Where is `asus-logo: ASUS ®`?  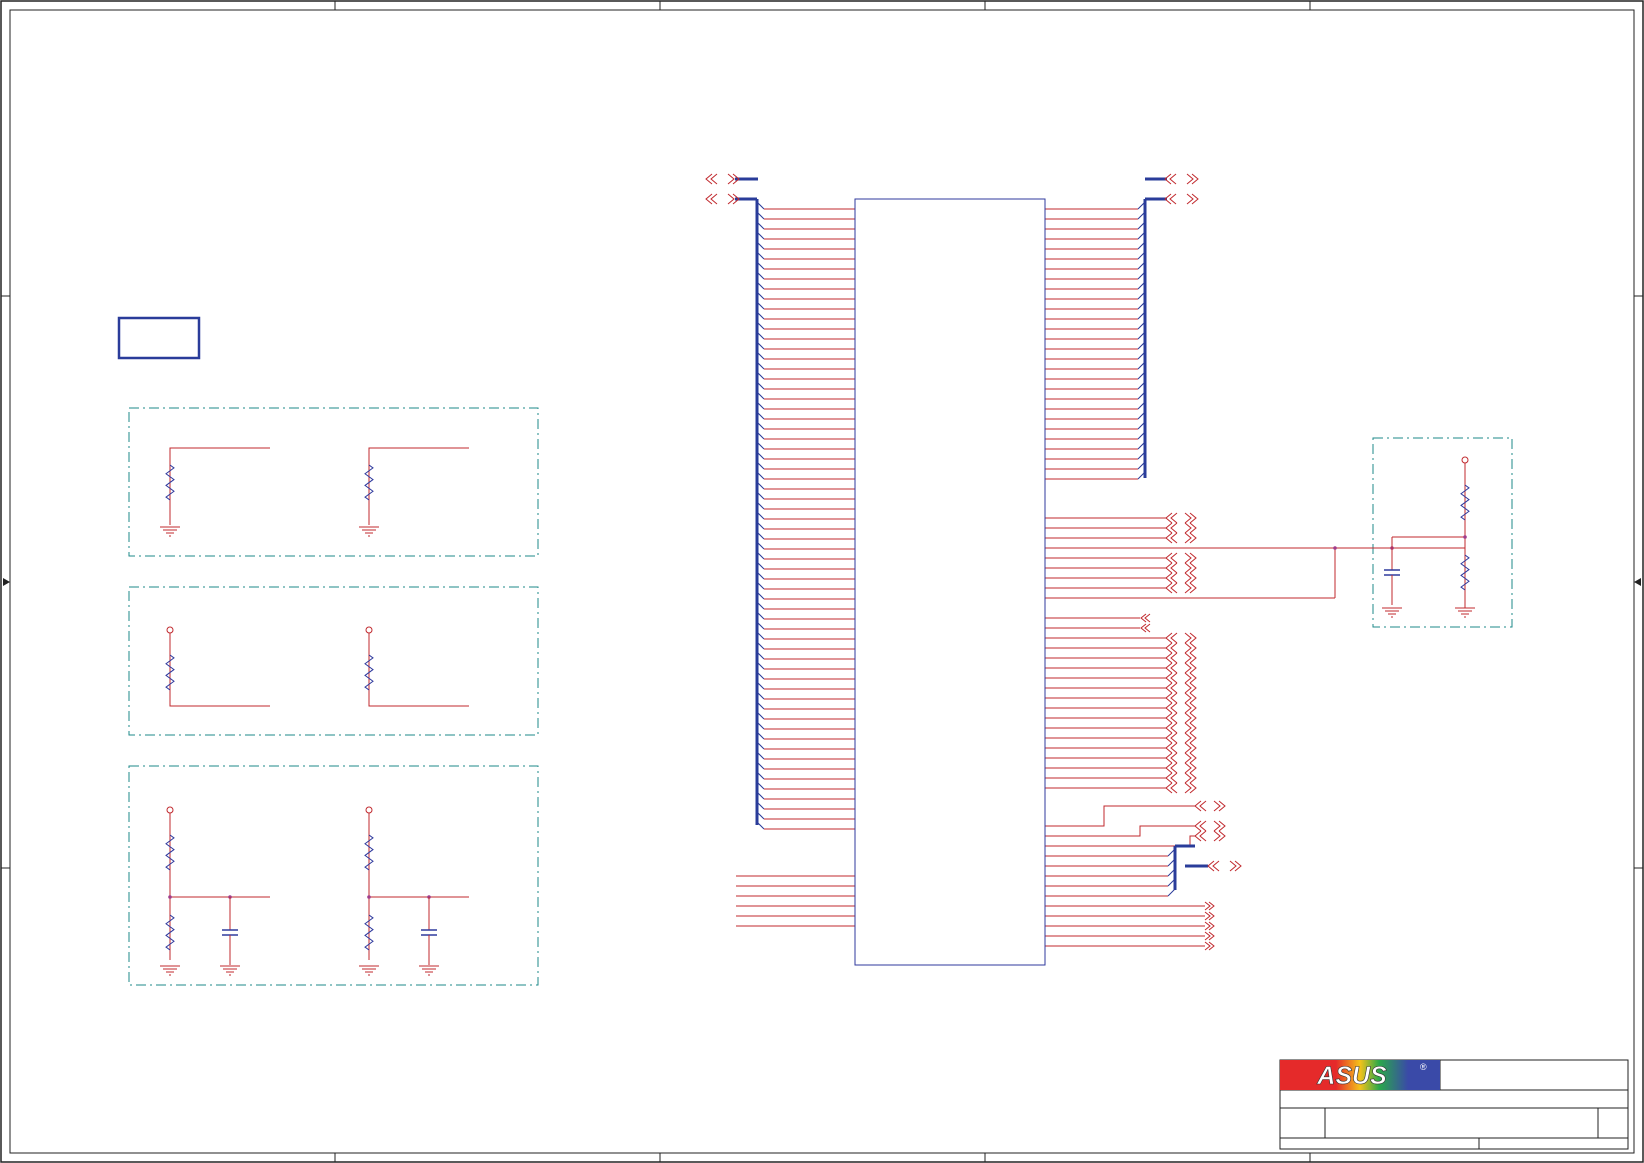
asus-logo: ASUS ® is located at coordinates (1360, 1075).